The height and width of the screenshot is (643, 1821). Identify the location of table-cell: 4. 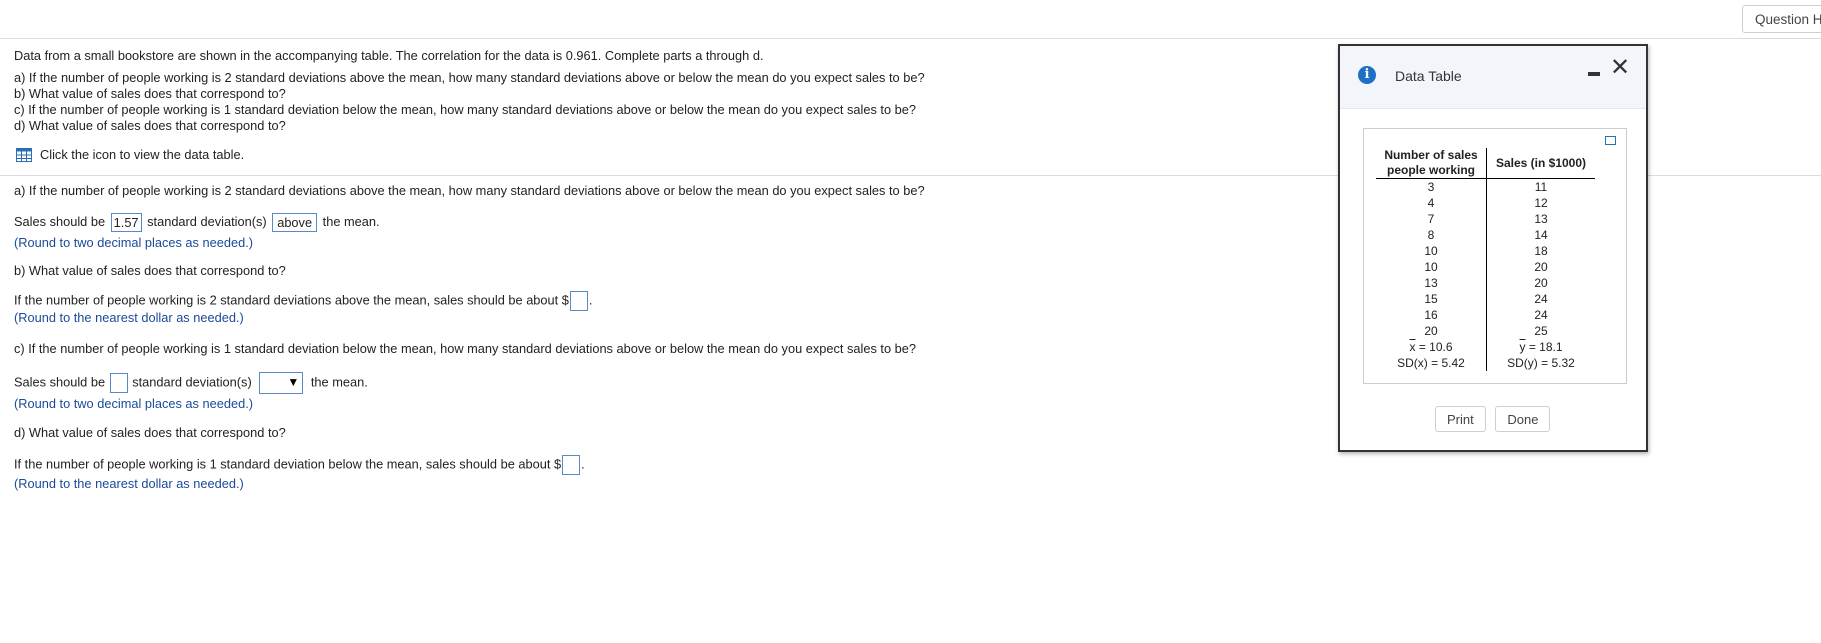
(1431, 203).